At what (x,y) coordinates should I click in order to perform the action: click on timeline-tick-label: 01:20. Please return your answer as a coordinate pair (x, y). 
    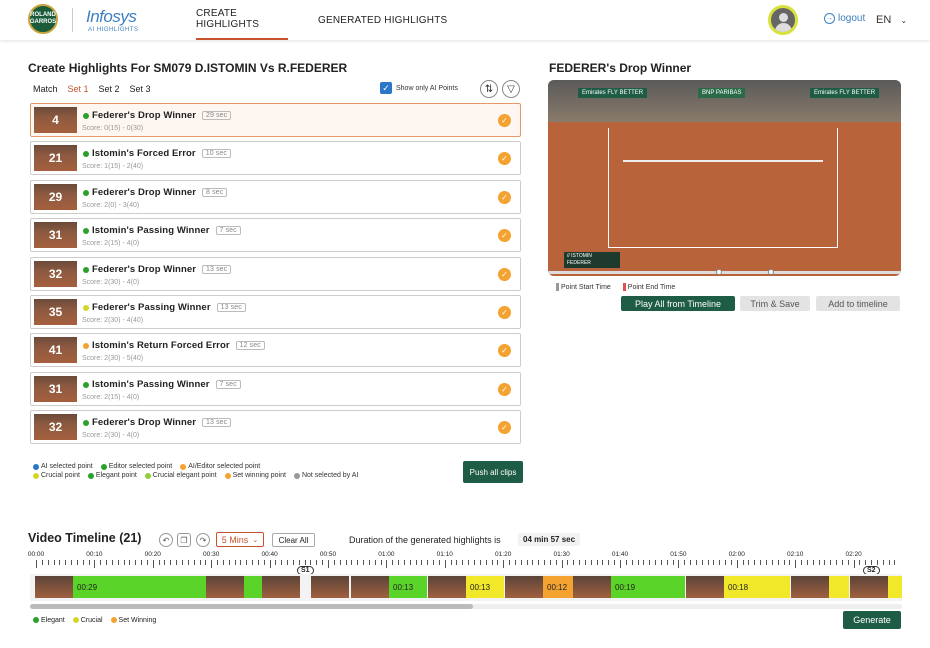
    Looking at the image, I should click on (503, 554).